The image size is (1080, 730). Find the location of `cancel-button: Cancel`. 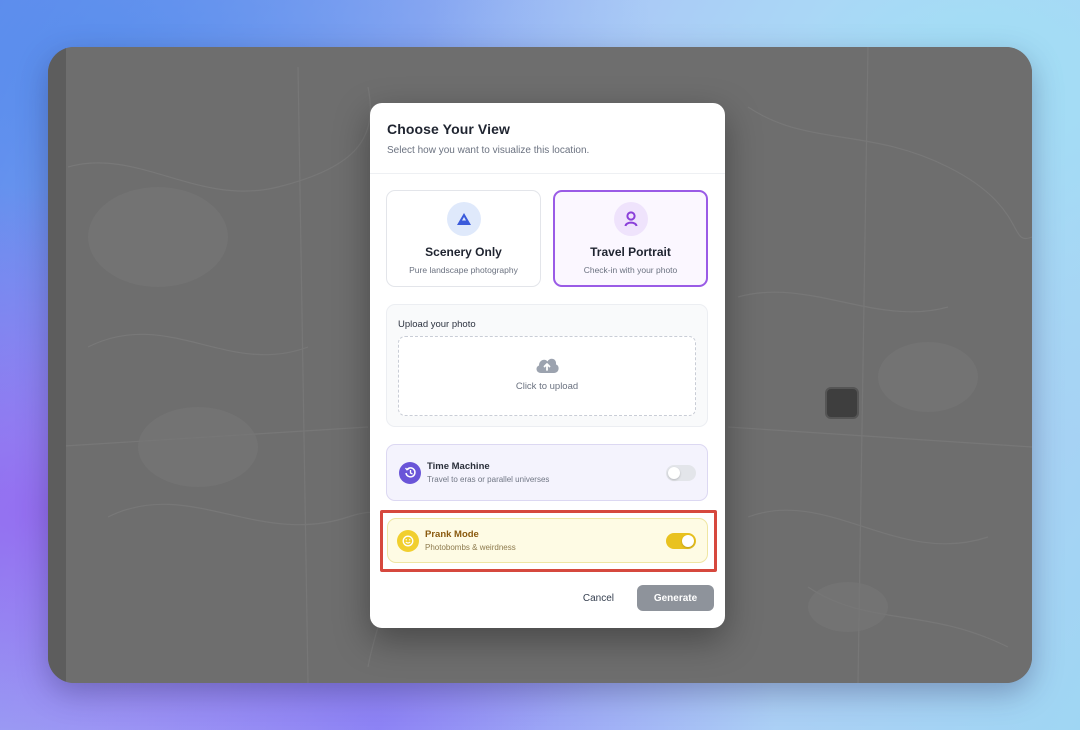

cancel-button: Cancel is located at coordinates (598, 599).